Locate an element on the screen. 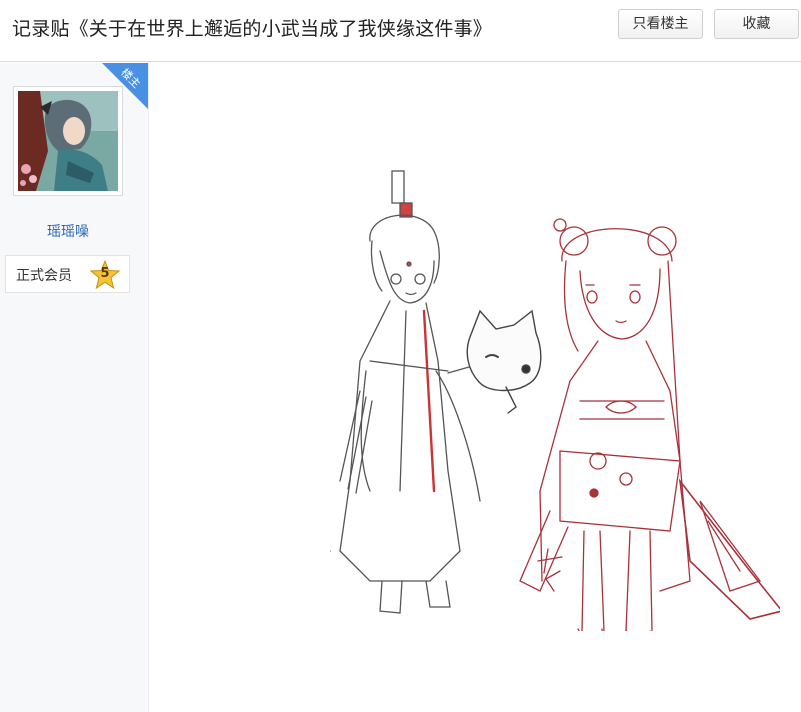 The height and width of the screenshot is (712, 801). collect-button: 收藏 is located at coordinates (756, 24).